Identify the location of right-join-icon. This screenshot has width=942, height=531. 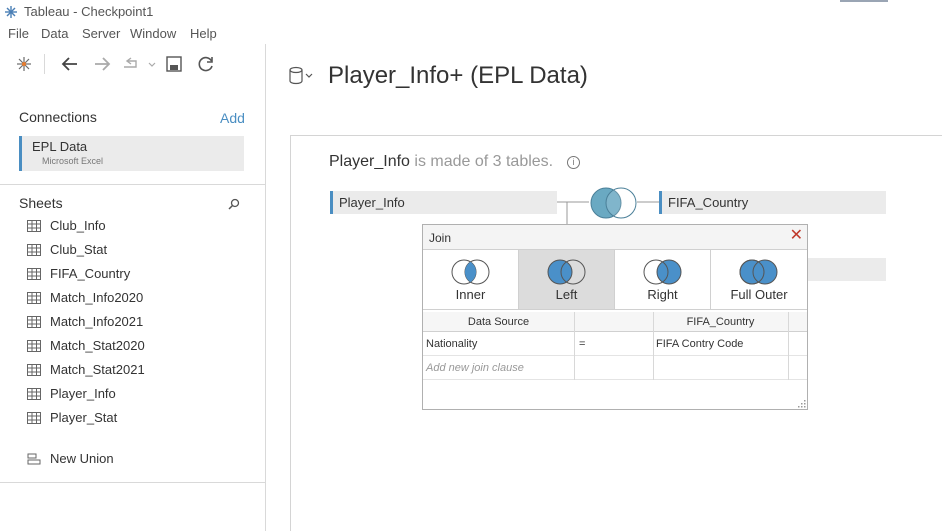
(662, 272).